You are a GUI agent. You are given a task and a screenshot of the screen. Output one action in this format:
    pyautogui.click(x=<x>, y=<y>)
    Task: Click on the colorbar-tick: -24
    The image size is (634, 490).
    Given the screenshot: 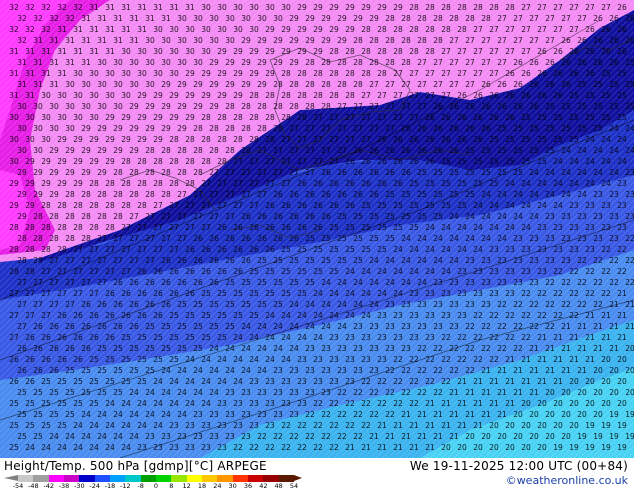 What is the action you would take?
    pyautogui.click(x=94, y=486)
    